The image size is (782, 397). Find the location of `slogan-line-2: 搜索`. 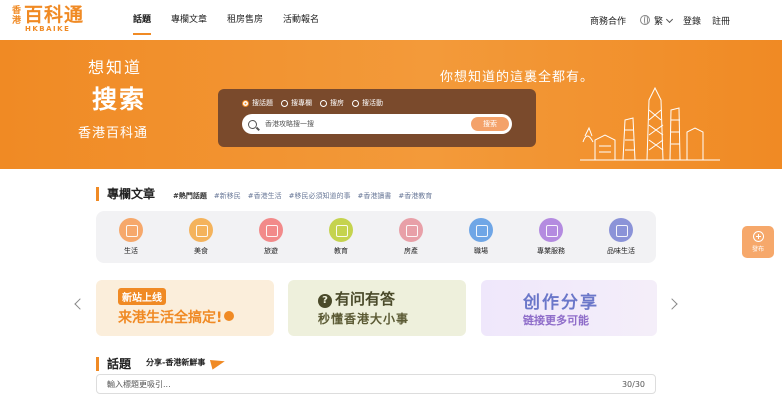

slogan-line-2: 搜索 is located at coordinates (119, 99).